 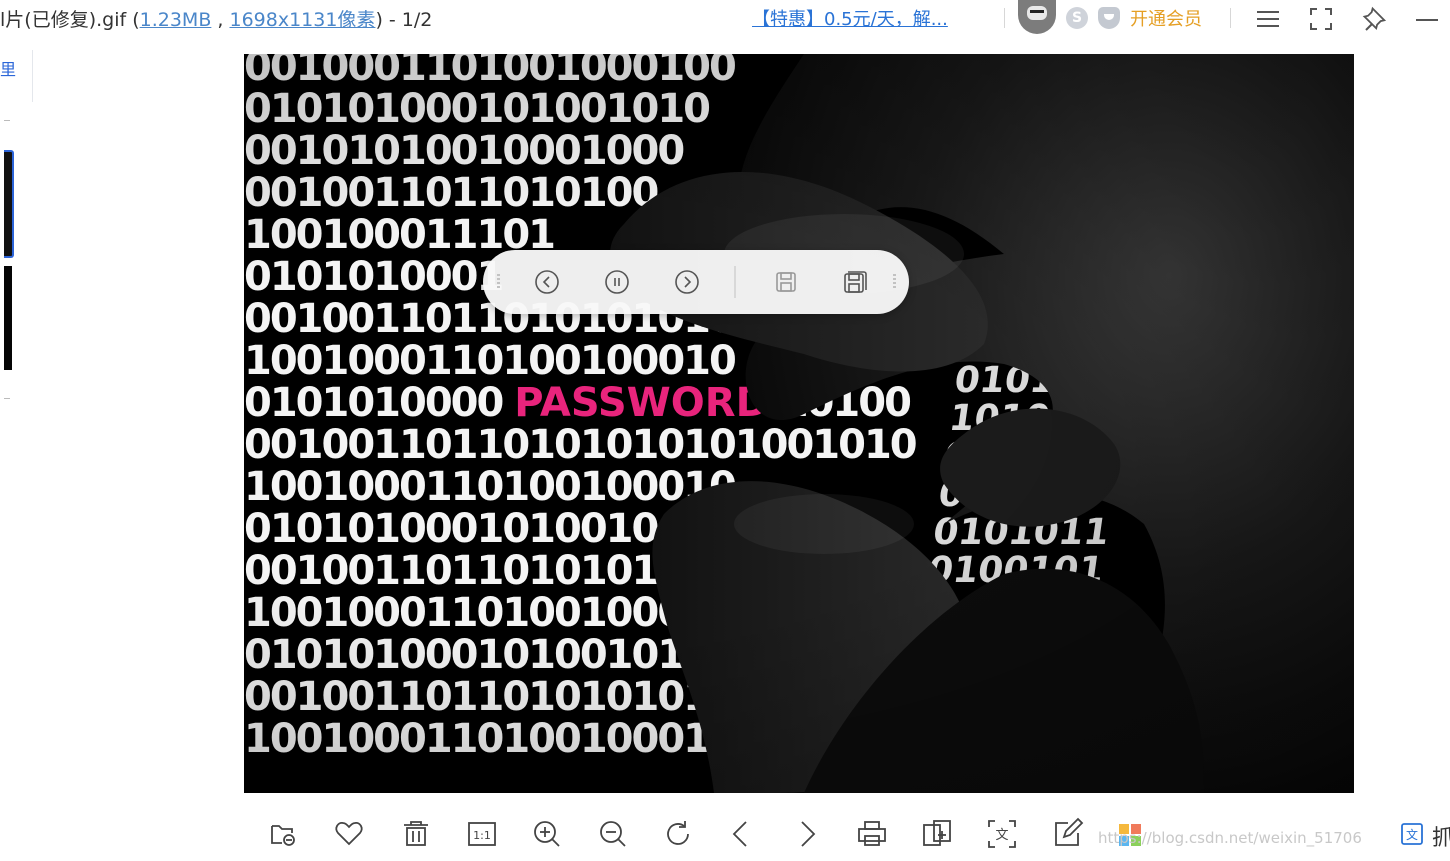 I want to click on heart-icon, so click(x=349, y=834).